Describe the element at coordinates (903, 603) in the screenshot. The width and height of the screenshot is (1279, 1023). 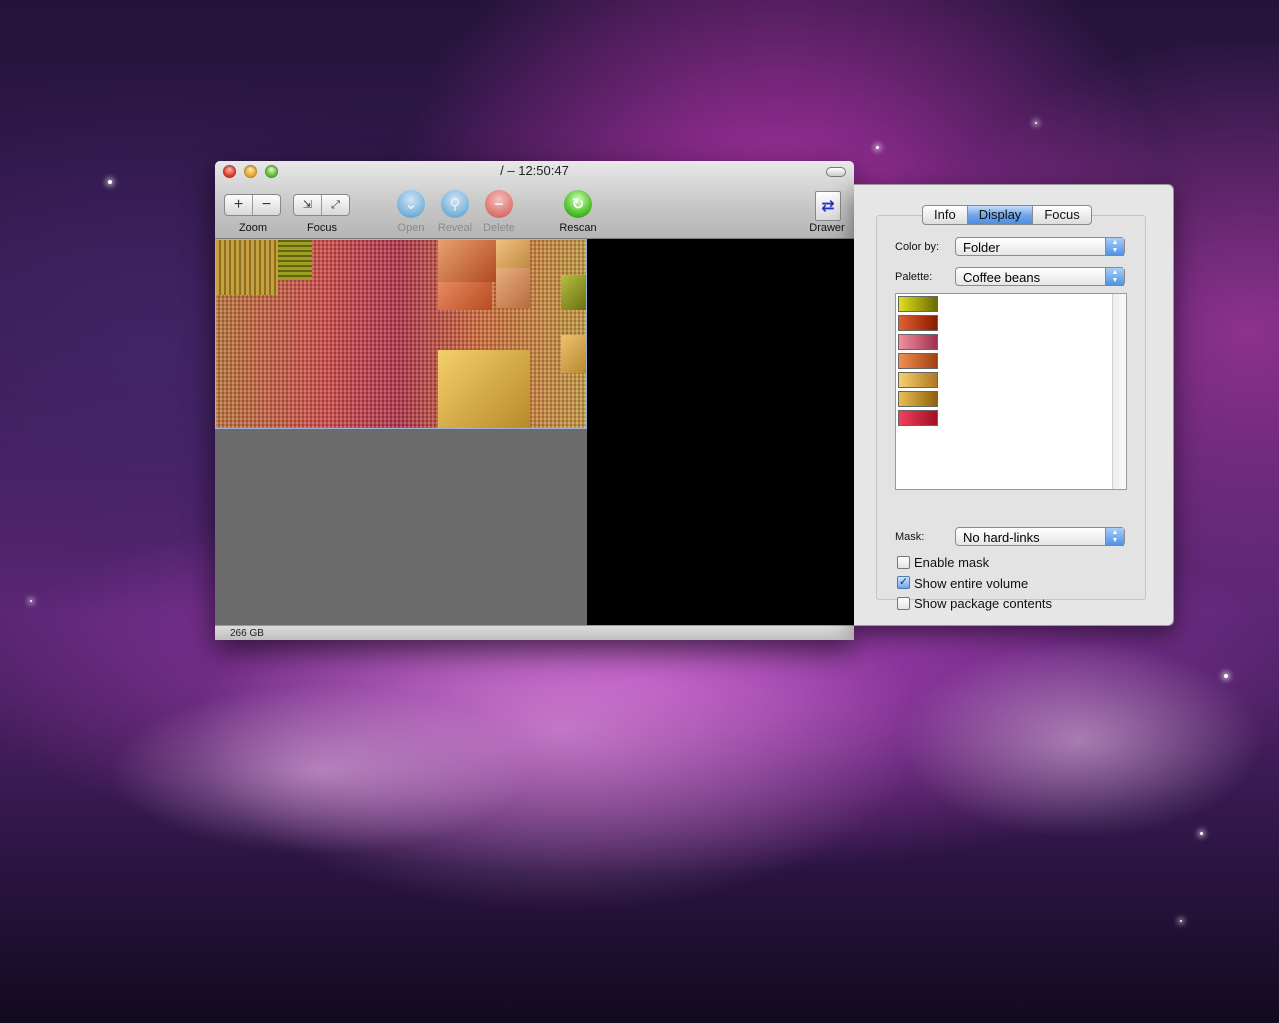
I see `show-package-contents-checkbox` at that location.